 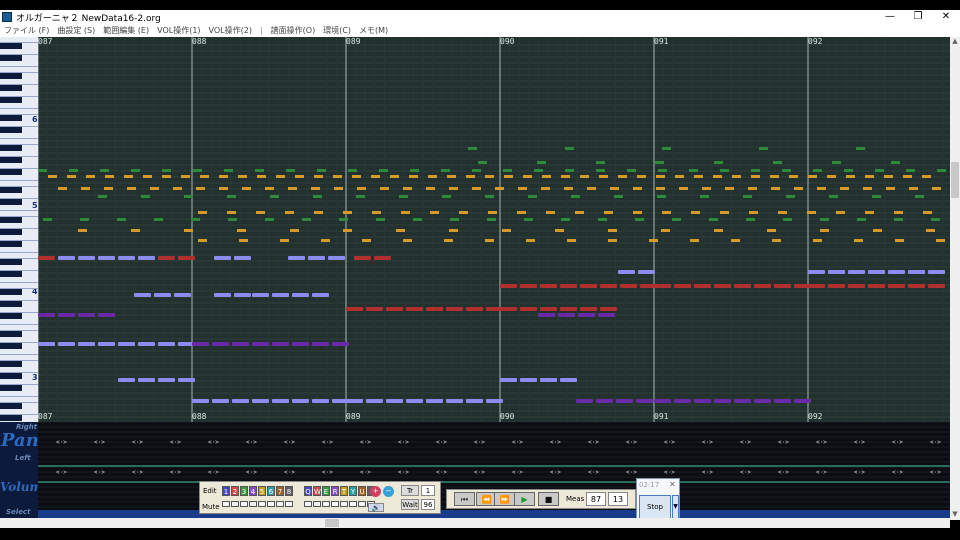 I want to click on wait-value: 96, so click(x=428, y=504).